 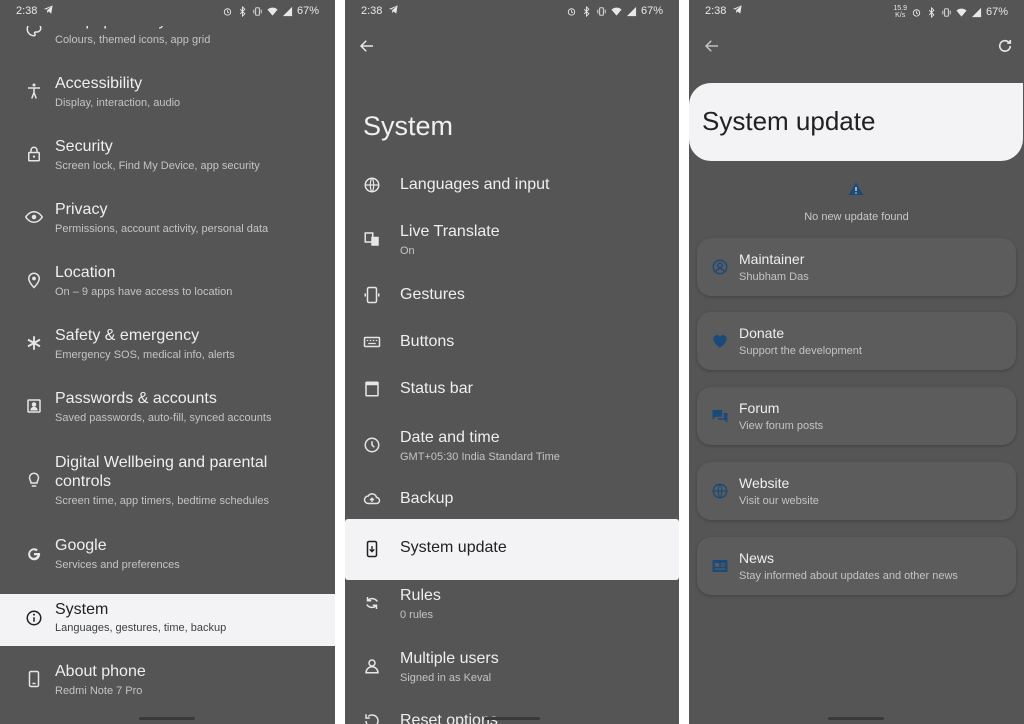 What do you see at coordinates (407, 251) in the screenshot?
I see `system-item-subtitle: On` at bounding box center [407, 251].